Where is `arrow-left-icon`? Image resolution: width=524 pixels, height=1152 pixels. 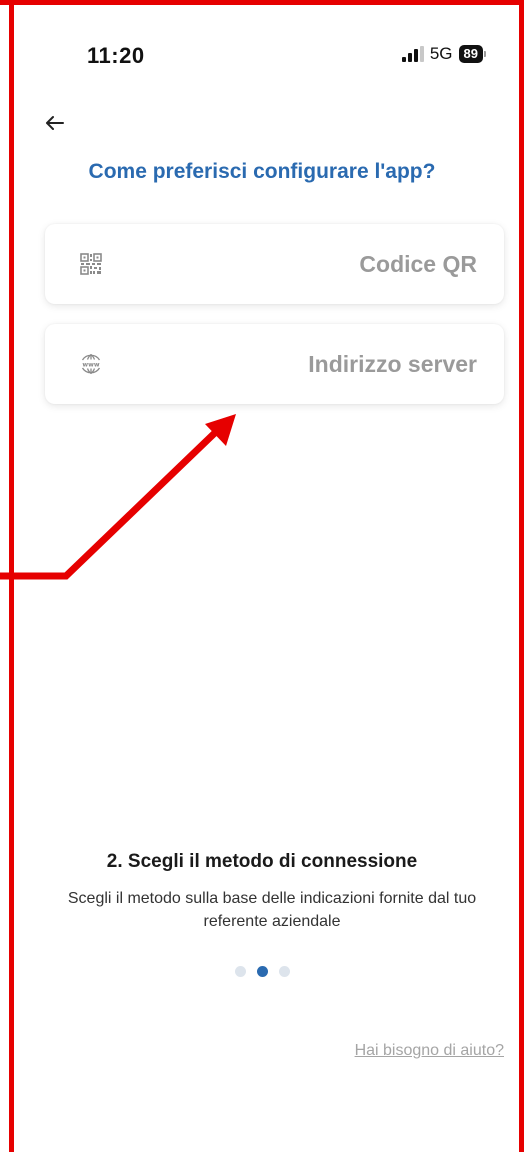
arrow-left-icon is located at coordinates (55, 123).